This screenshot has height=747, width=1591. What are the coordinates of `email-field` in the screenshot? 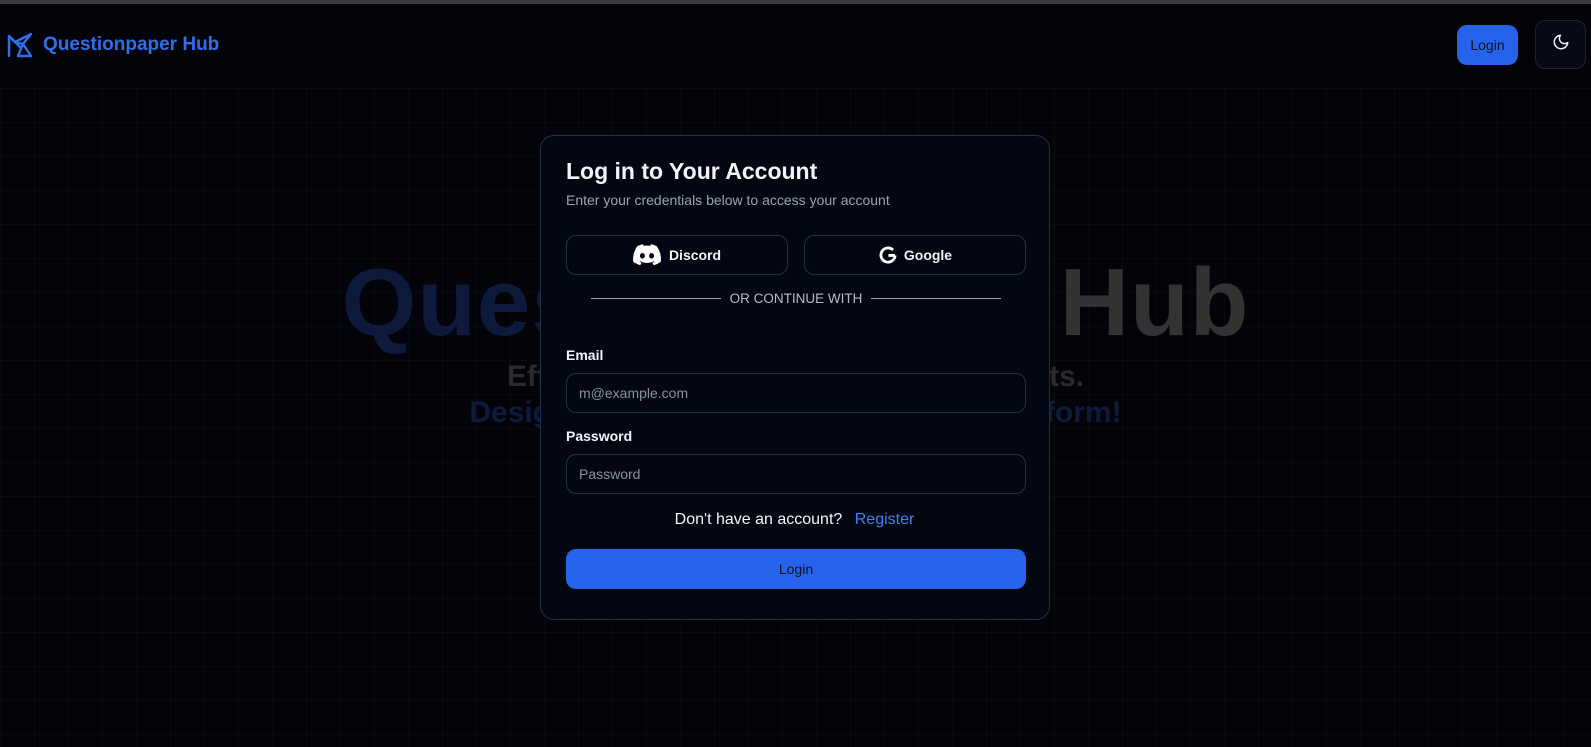 It's located at (796, 393).